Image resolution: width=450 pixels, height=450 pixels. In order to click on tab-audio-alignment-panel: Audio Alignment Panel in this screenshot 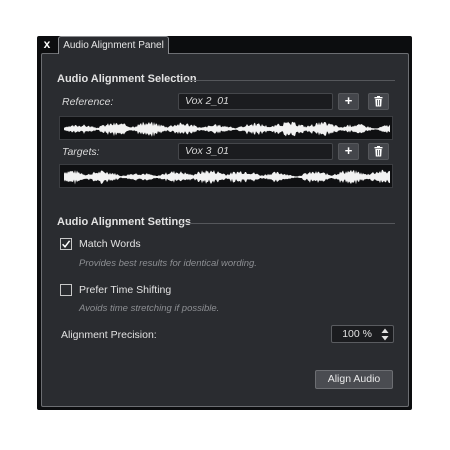, I will do `click(113, 45)`.